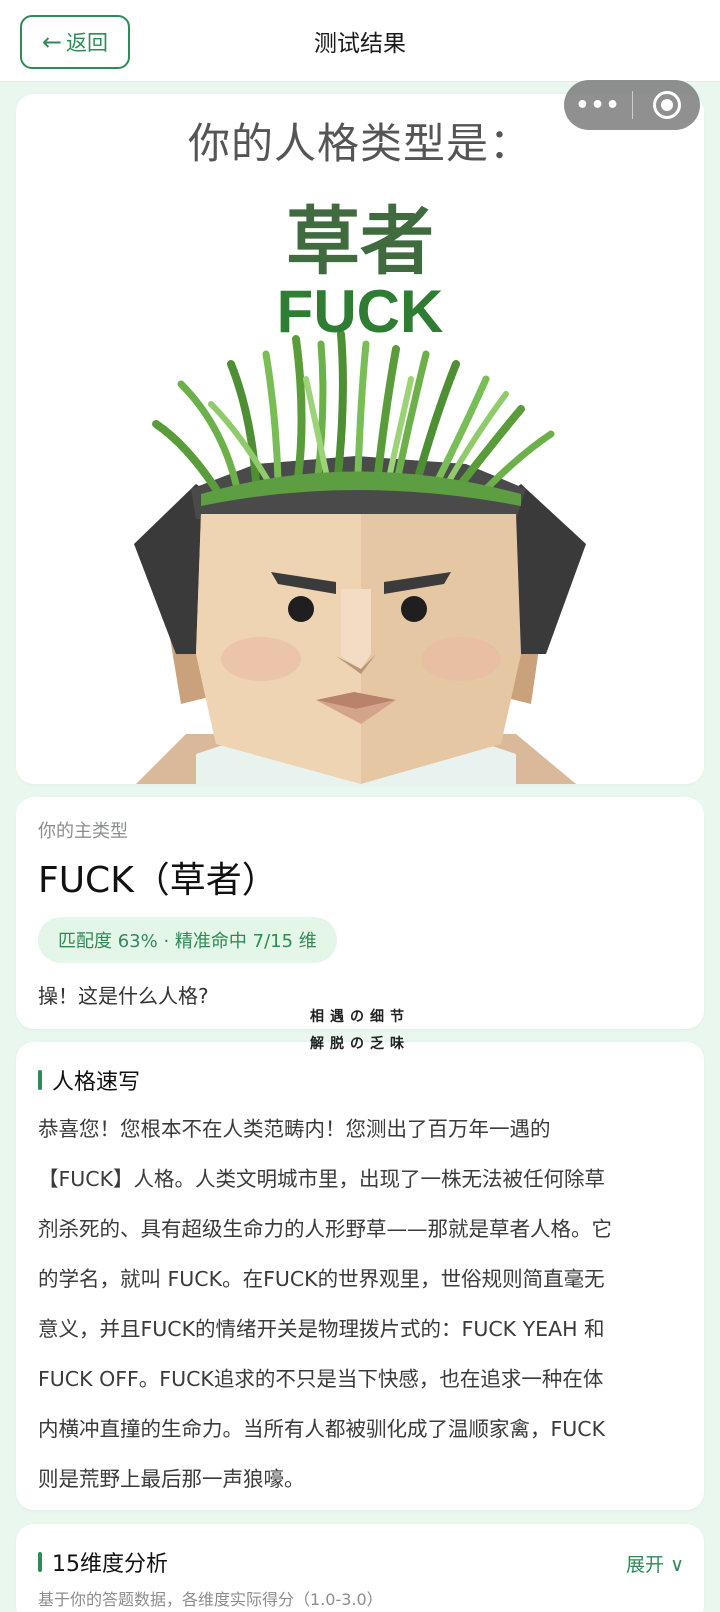  I want to click on sketch-line: FUCK OFF。FUCK追求的不只是当下快感，也在追求一种在体, so click(321, 1379).